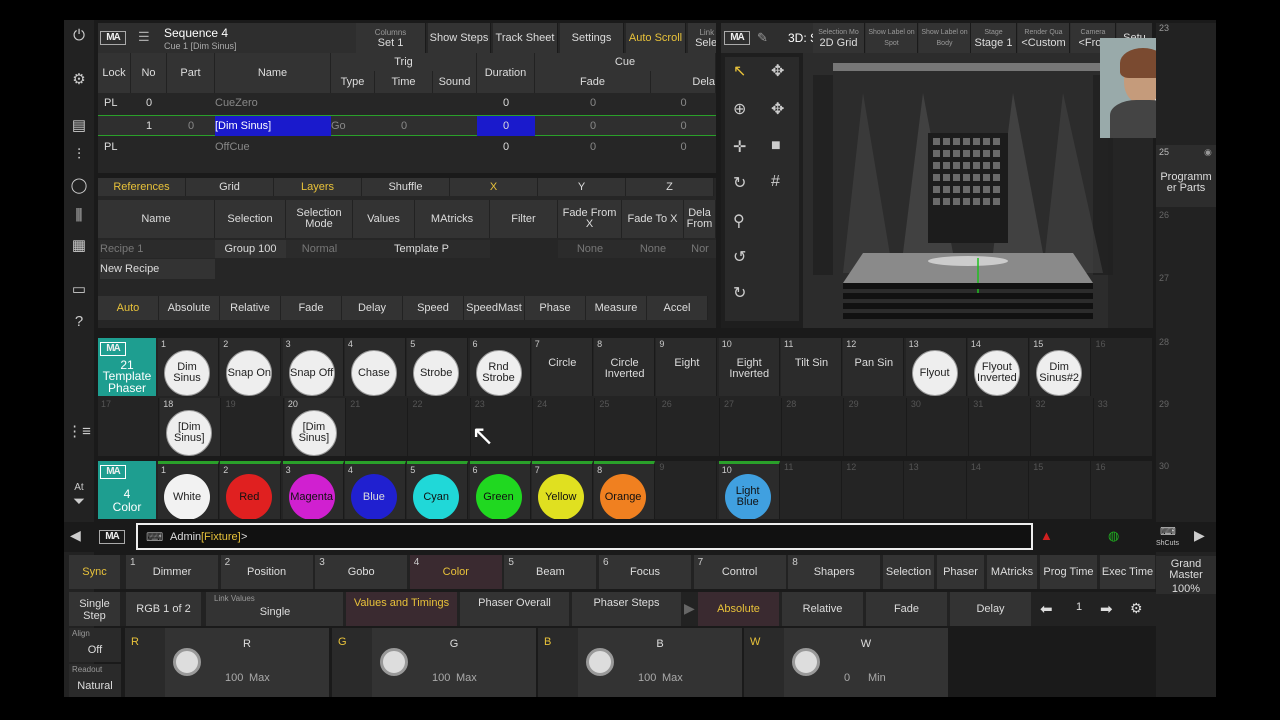 This screenshot has height=720, width=1280. Describe the element at coordinates (739, 293) in the screenshot. I see `orbit-icon: ↻` at that location.